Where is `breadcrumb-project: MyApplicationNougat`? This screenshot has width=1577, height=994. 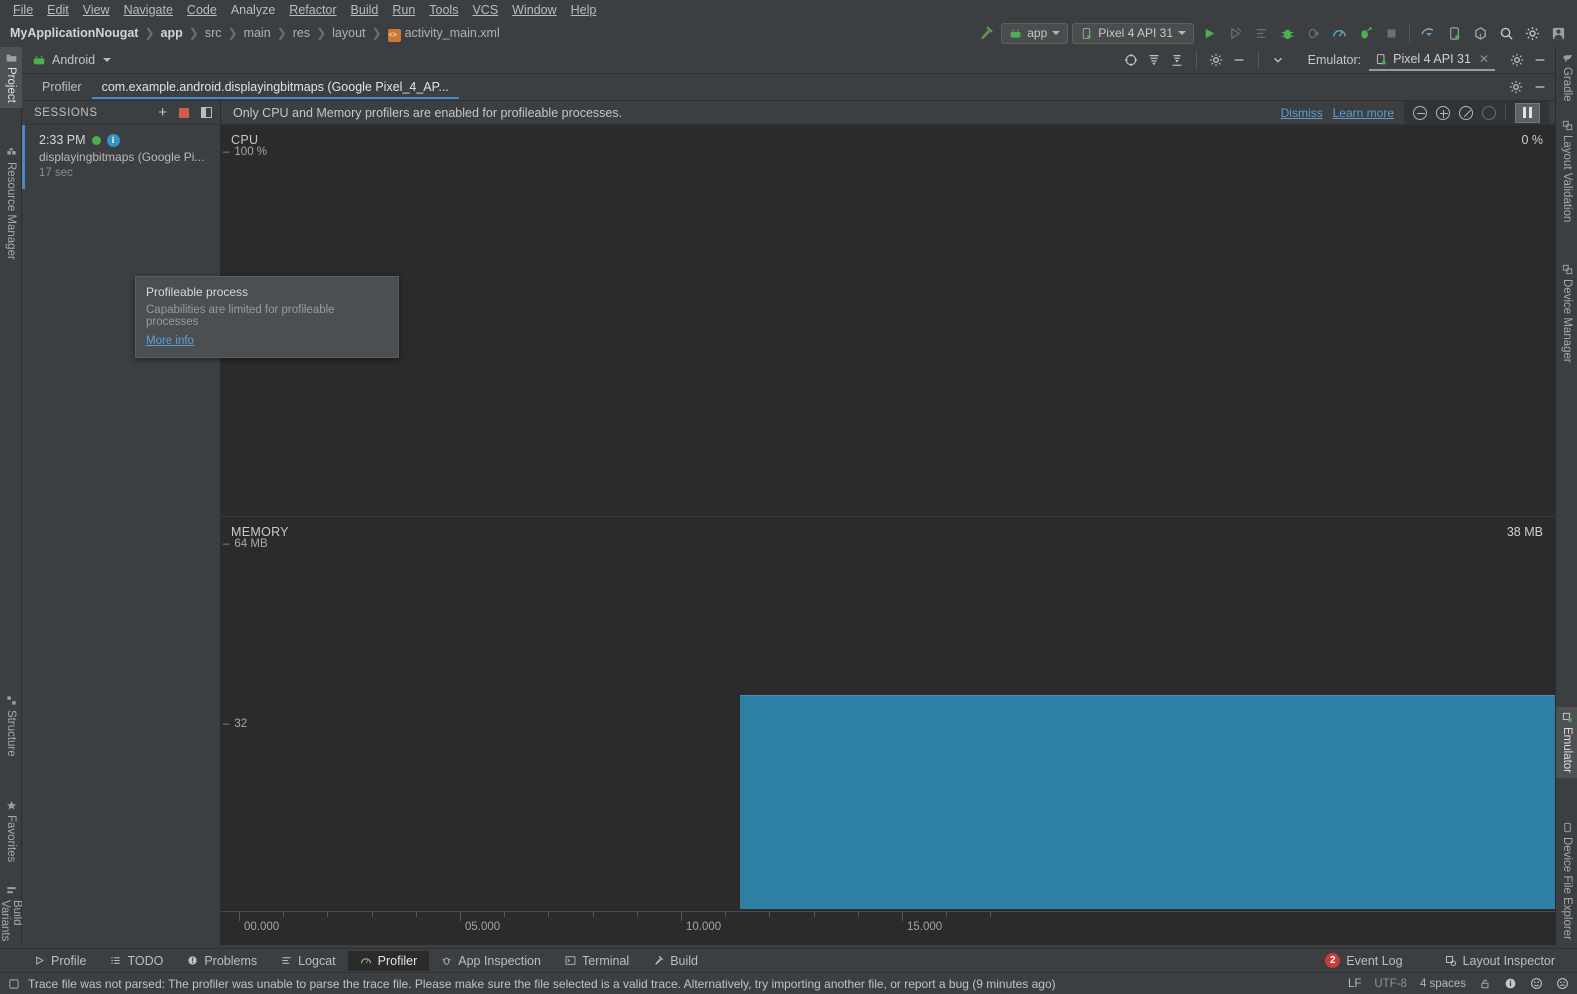
breadcrumb-project: MyApplicationNougat is located at coordinates (74, 33).